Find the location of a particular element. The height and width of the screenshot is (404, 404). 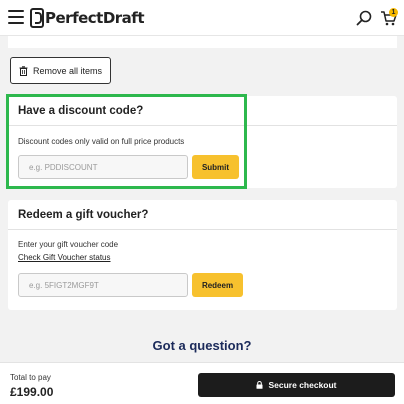

discount-code-input: e.g. PDDISCOUNT is located at coordinates (103, 167).